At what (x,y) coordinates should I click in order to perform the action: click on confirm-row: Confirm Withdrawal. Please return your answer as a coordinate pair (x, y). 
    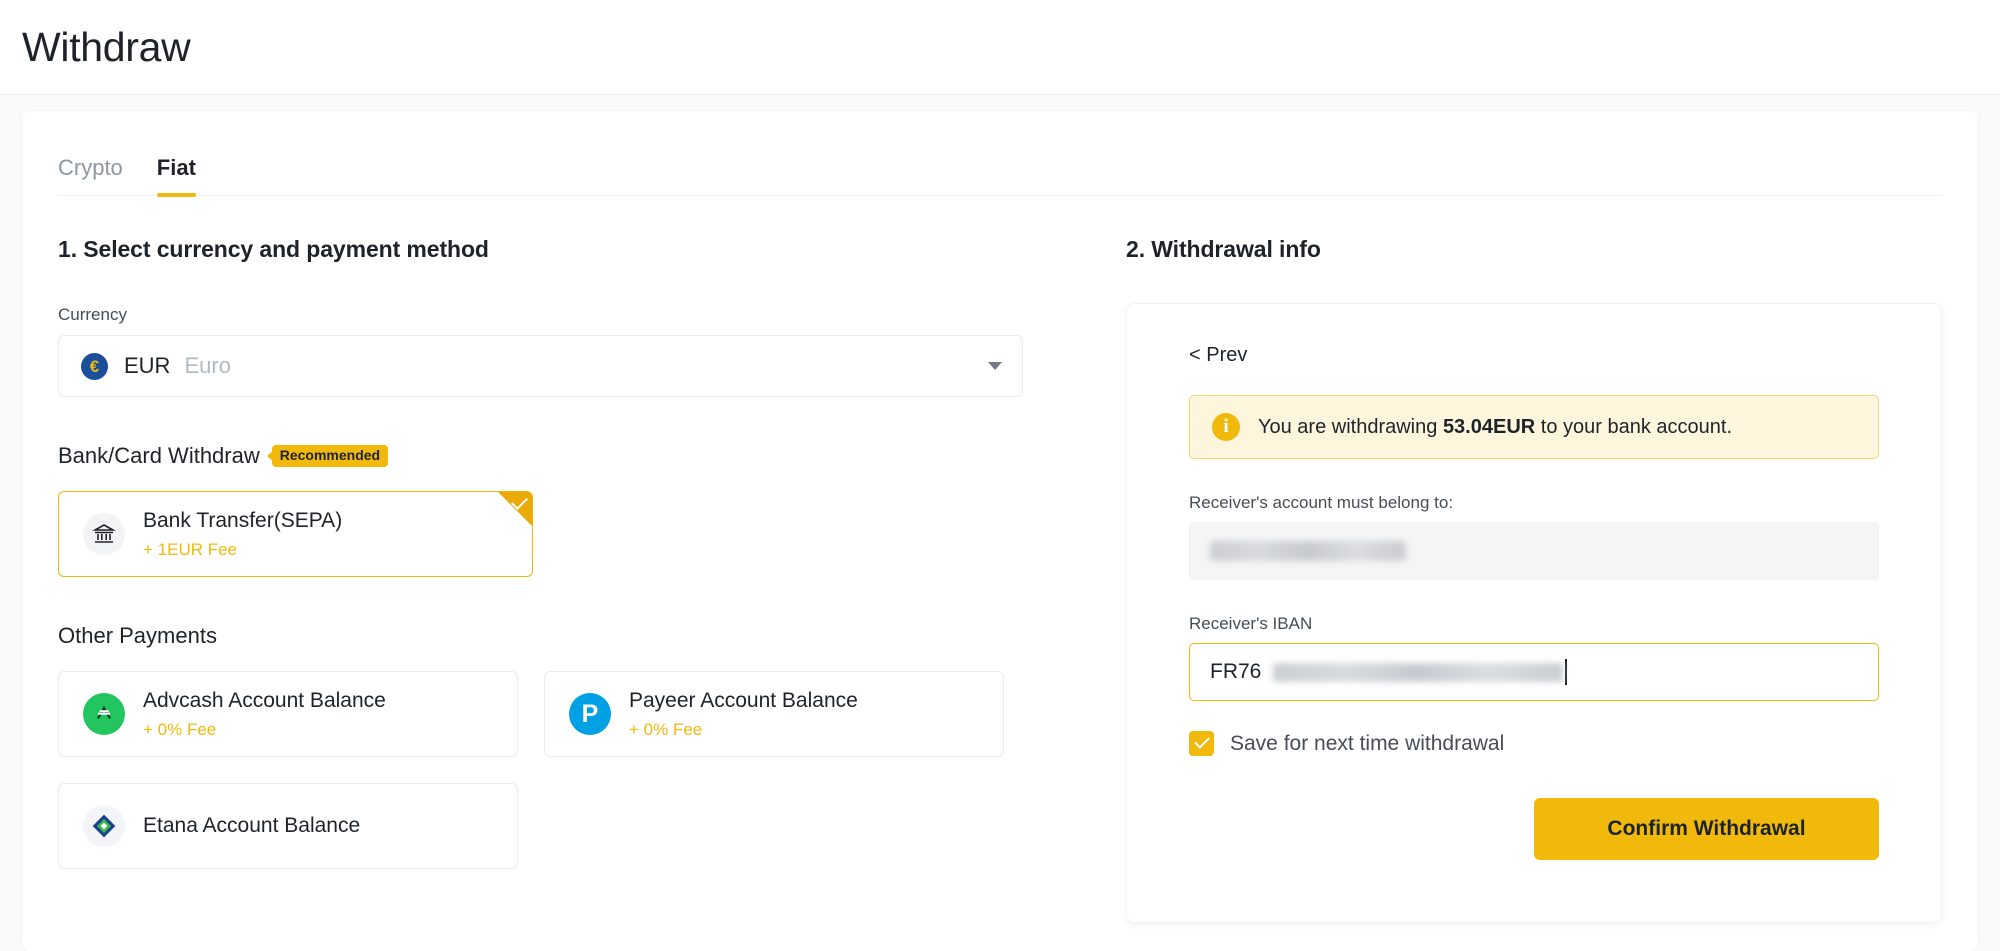
    Looking at the image, I should click on (1534, 829).